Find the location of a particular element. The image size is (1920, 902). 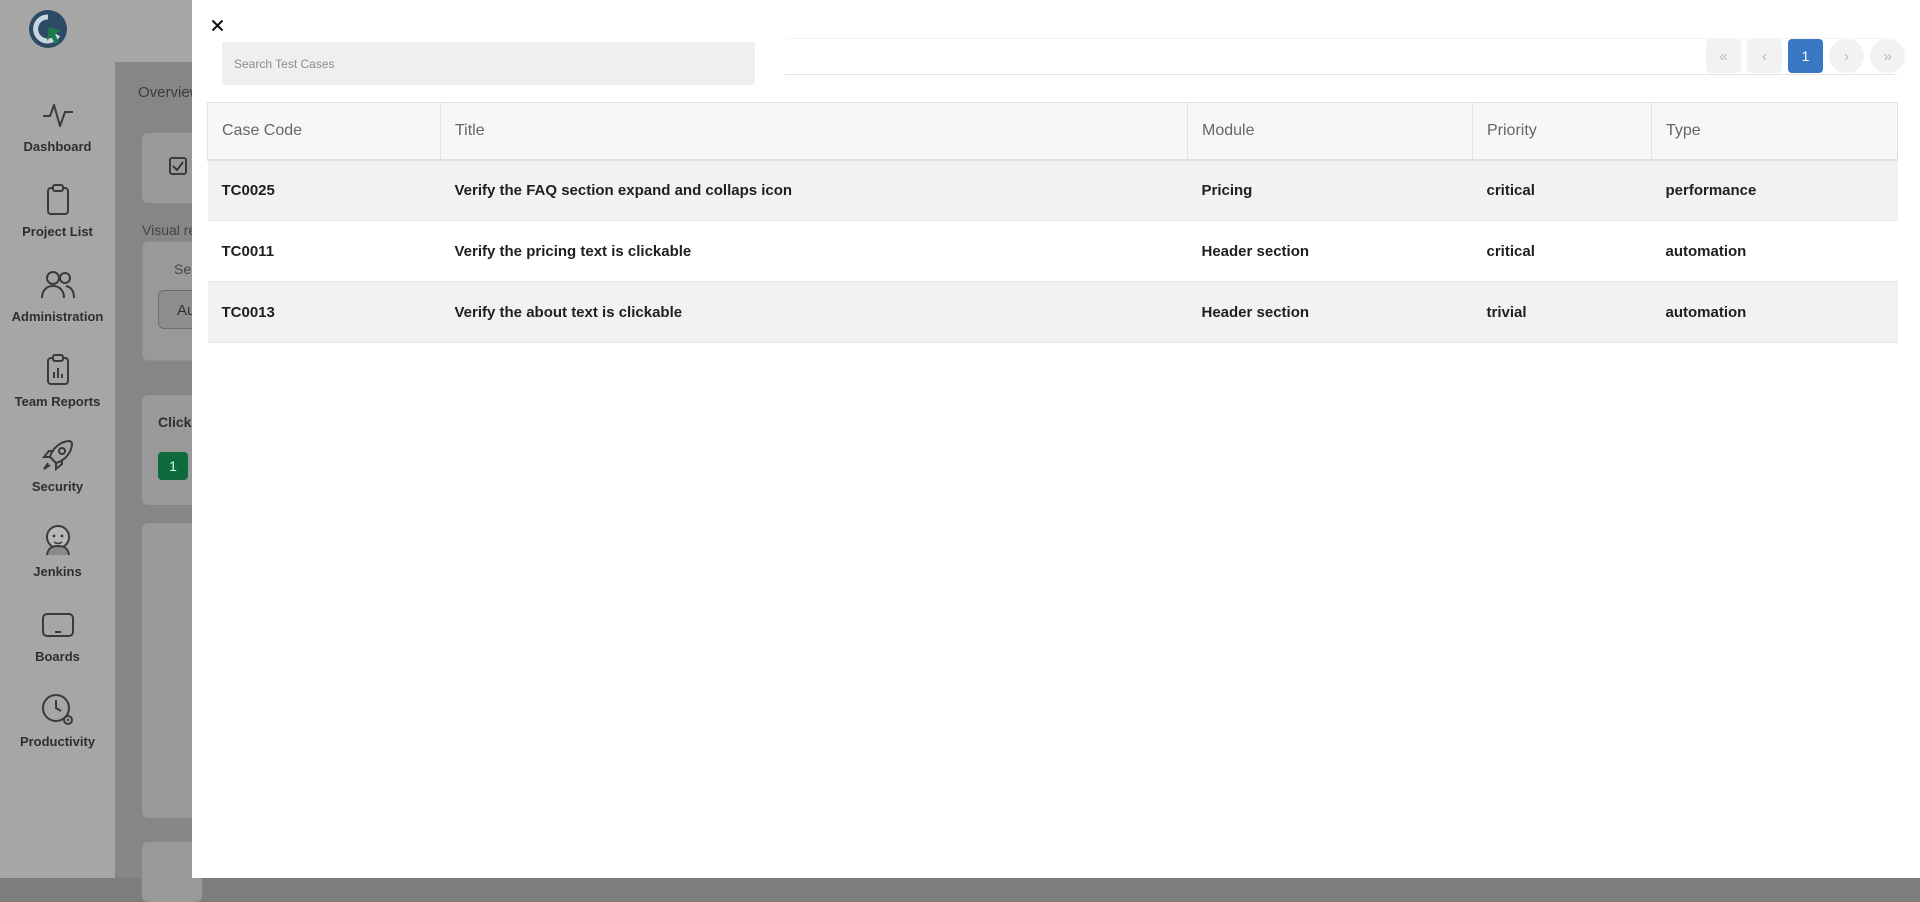

column-header-title: Title is located at coordinates (814, 131).